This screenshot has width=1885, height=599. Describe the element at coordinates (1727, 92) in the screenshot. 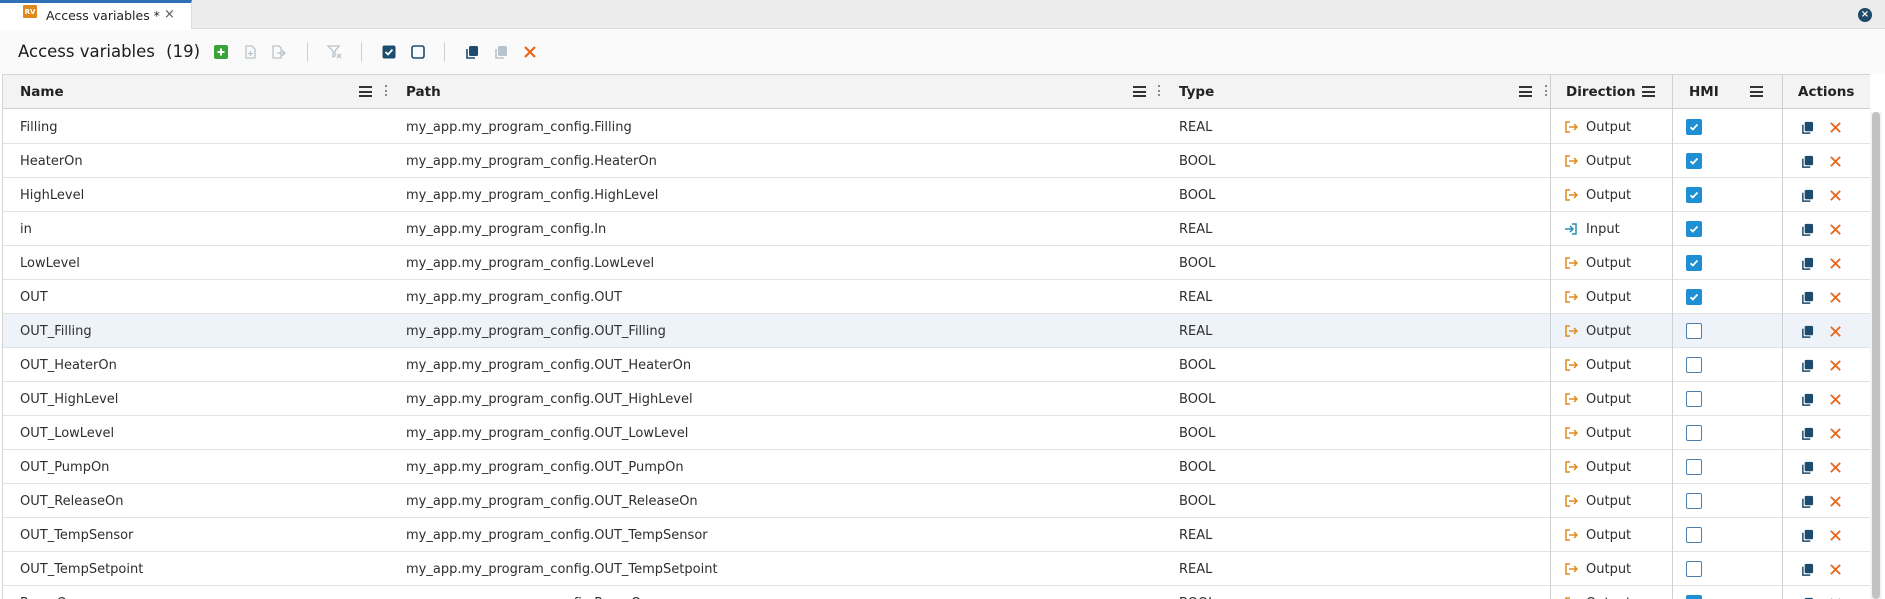

I see `column-header-hmi: HMI` at that location.